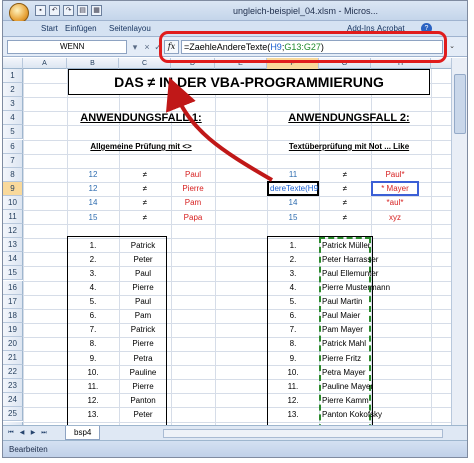  What do you see at coordinates (13, 400) in the screenshot?
I see `row-header-24: 24` at bounding box center [13, 400].